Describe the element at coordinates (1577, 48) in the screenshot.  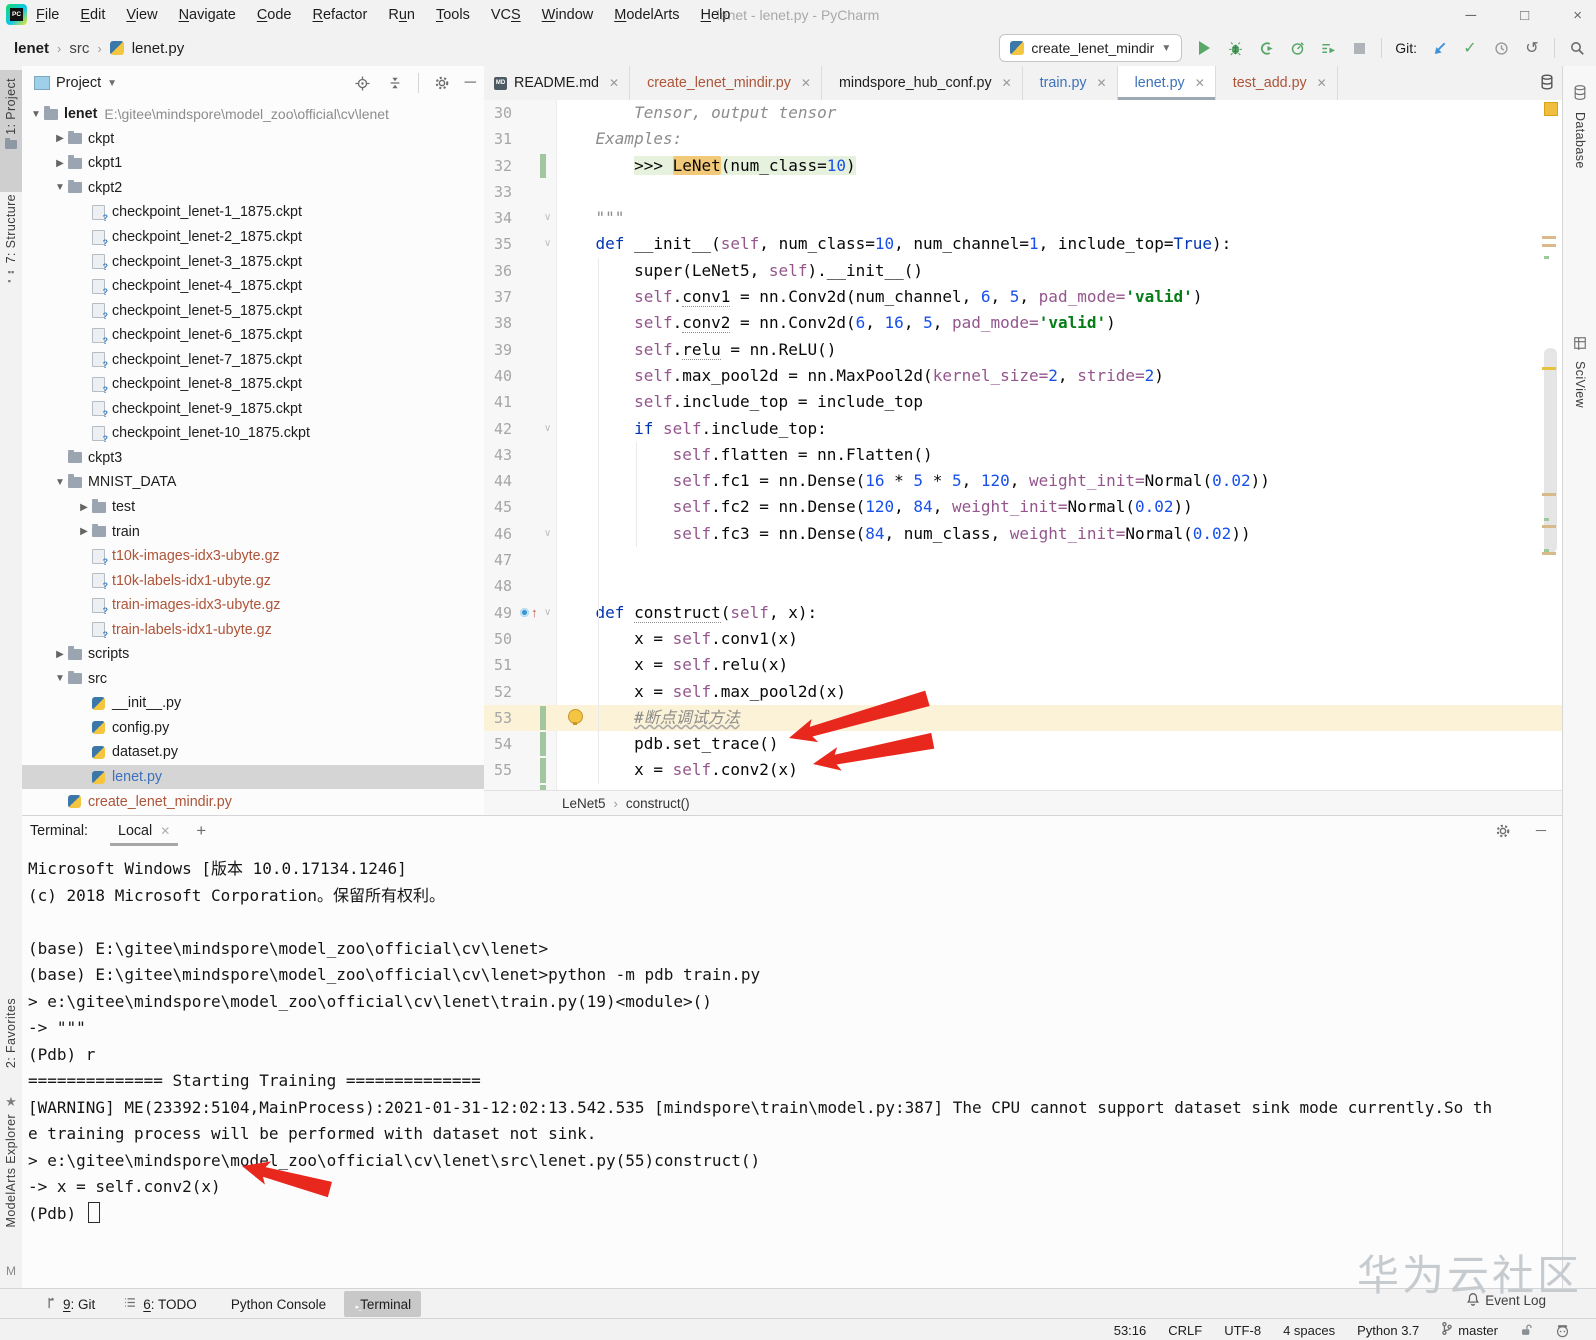
I see `search-everywhere-button` at that location.